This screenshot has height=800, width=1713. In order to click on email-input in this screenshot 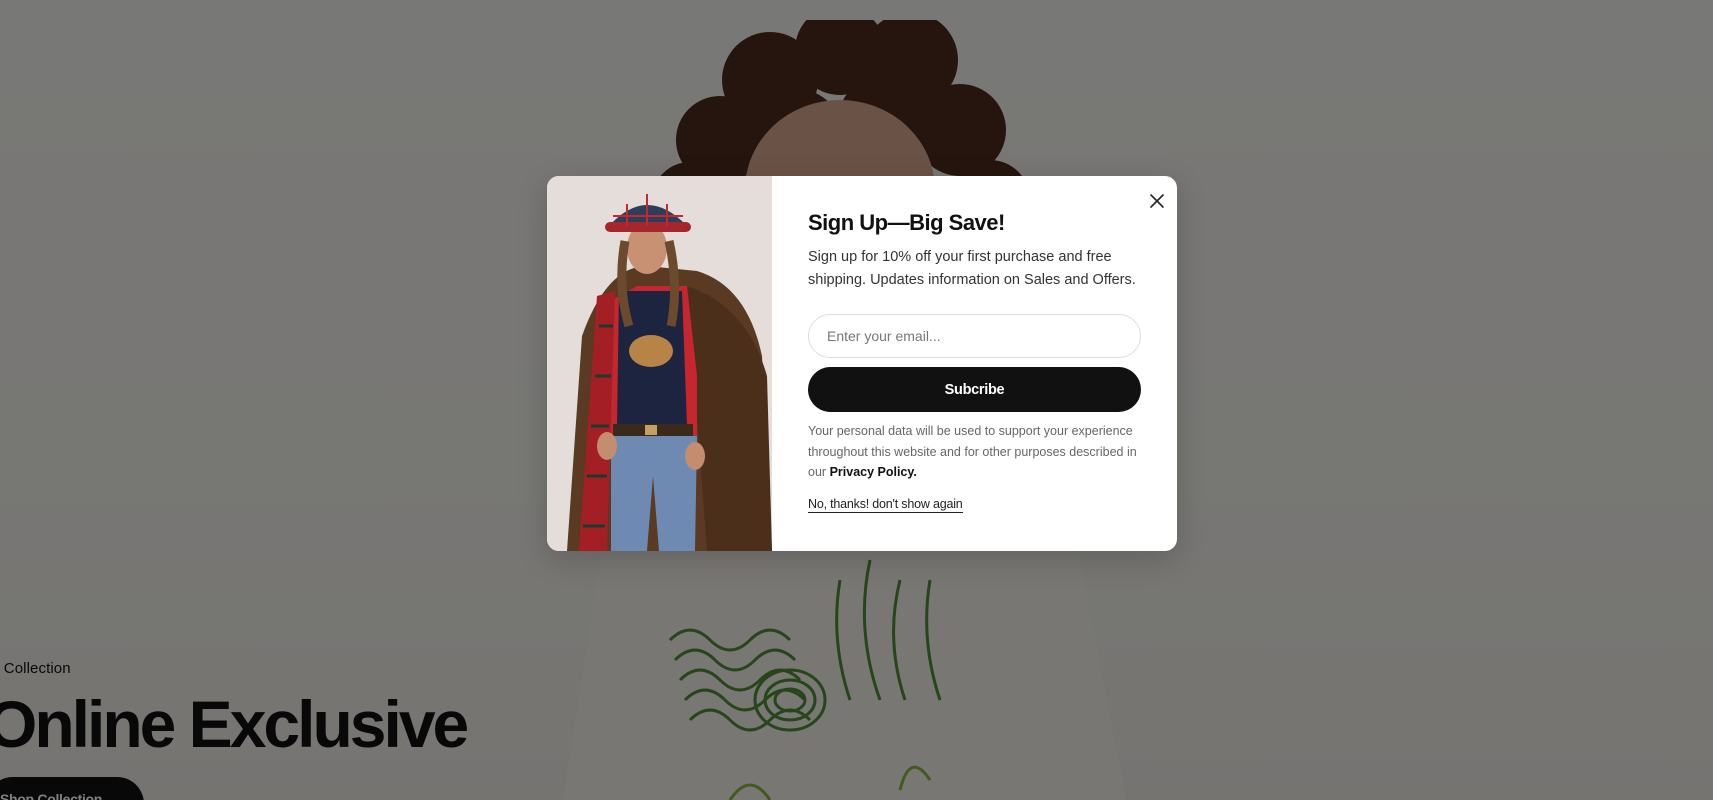, I will do `click(974, 336)`.